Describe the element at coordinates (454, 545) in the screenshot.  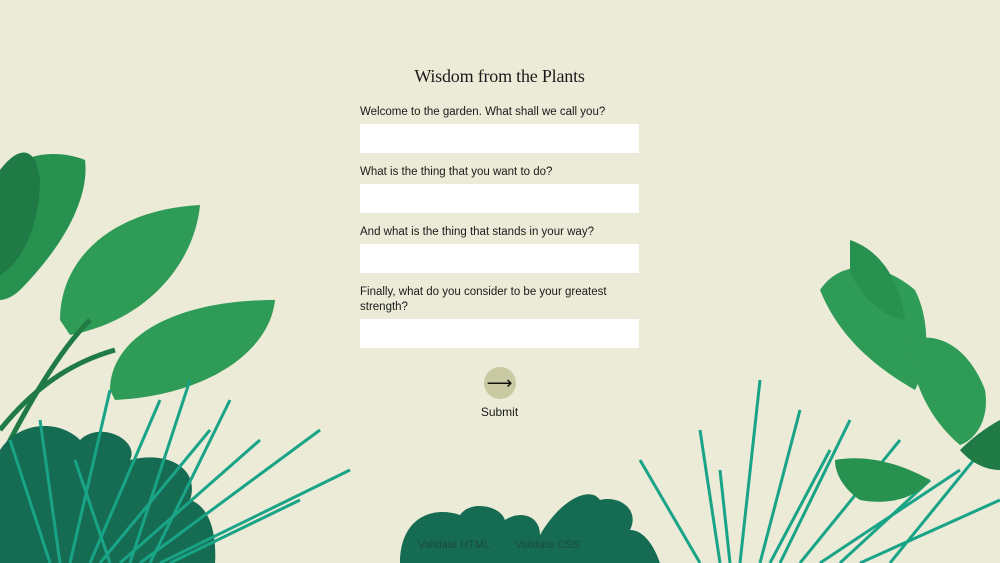
I see `validate-html-link: Validate HTML` at that location.